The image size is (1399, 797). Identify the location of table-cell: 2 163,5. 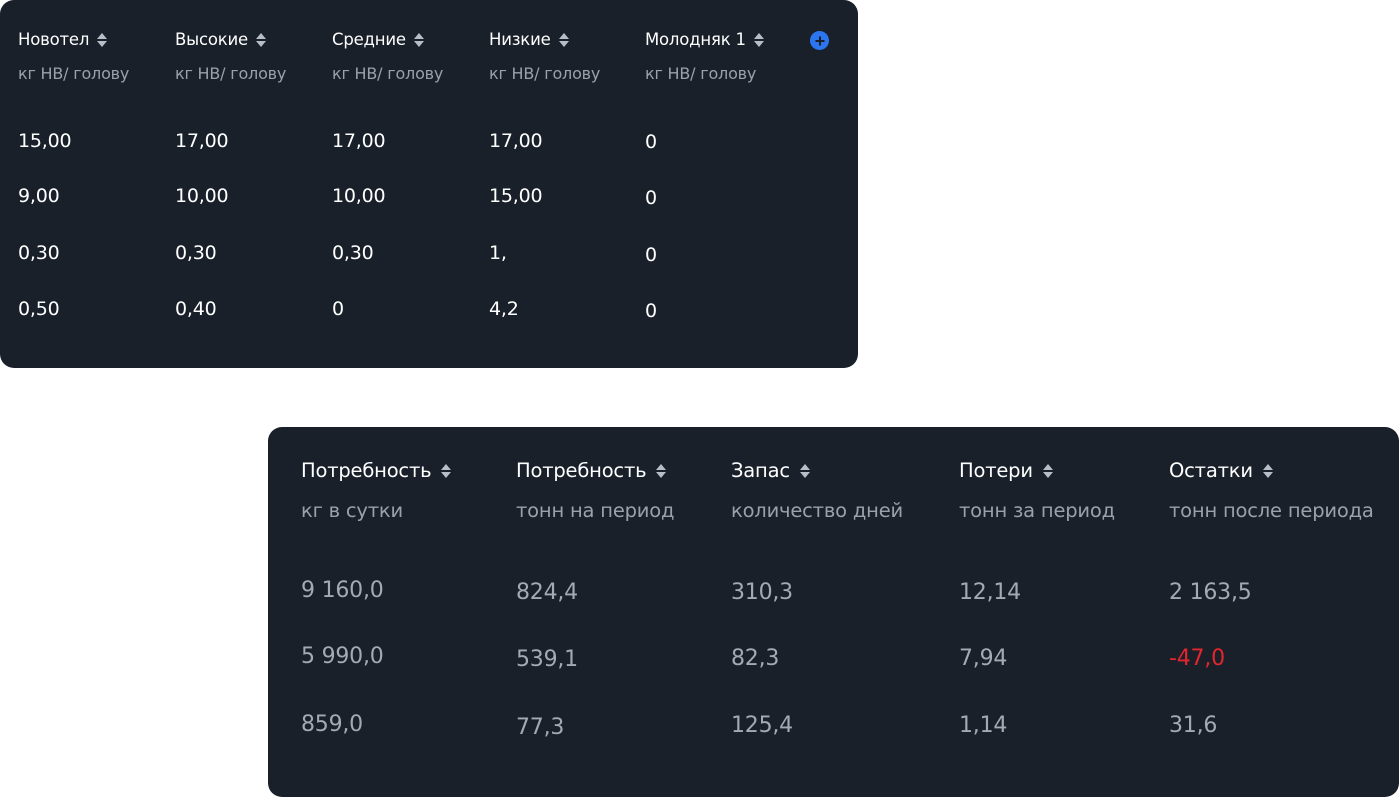
(1210, 592).